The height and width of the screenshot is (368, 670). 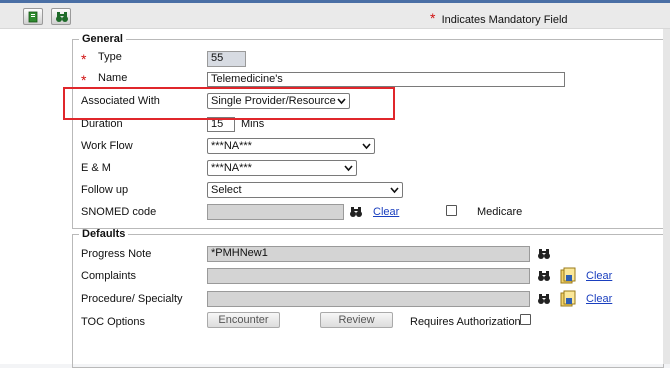 What do you see at coordinates (109, 276) in the screenshot?
I see `complaints-label: Complaints` at bounding box center [109, 276].